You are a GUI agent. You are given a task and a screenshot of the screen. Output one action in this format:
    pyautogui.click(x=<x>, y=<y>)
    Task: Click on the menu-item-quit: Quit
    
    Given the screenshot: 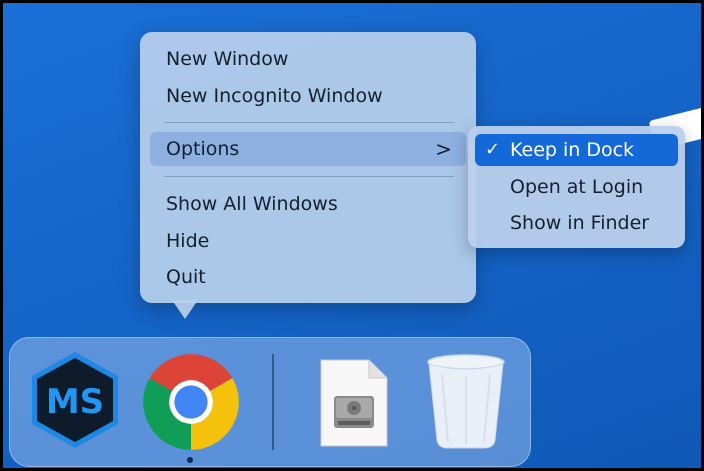 What is the action you would take?
    pyautogui.click(x=308, y=277)
    